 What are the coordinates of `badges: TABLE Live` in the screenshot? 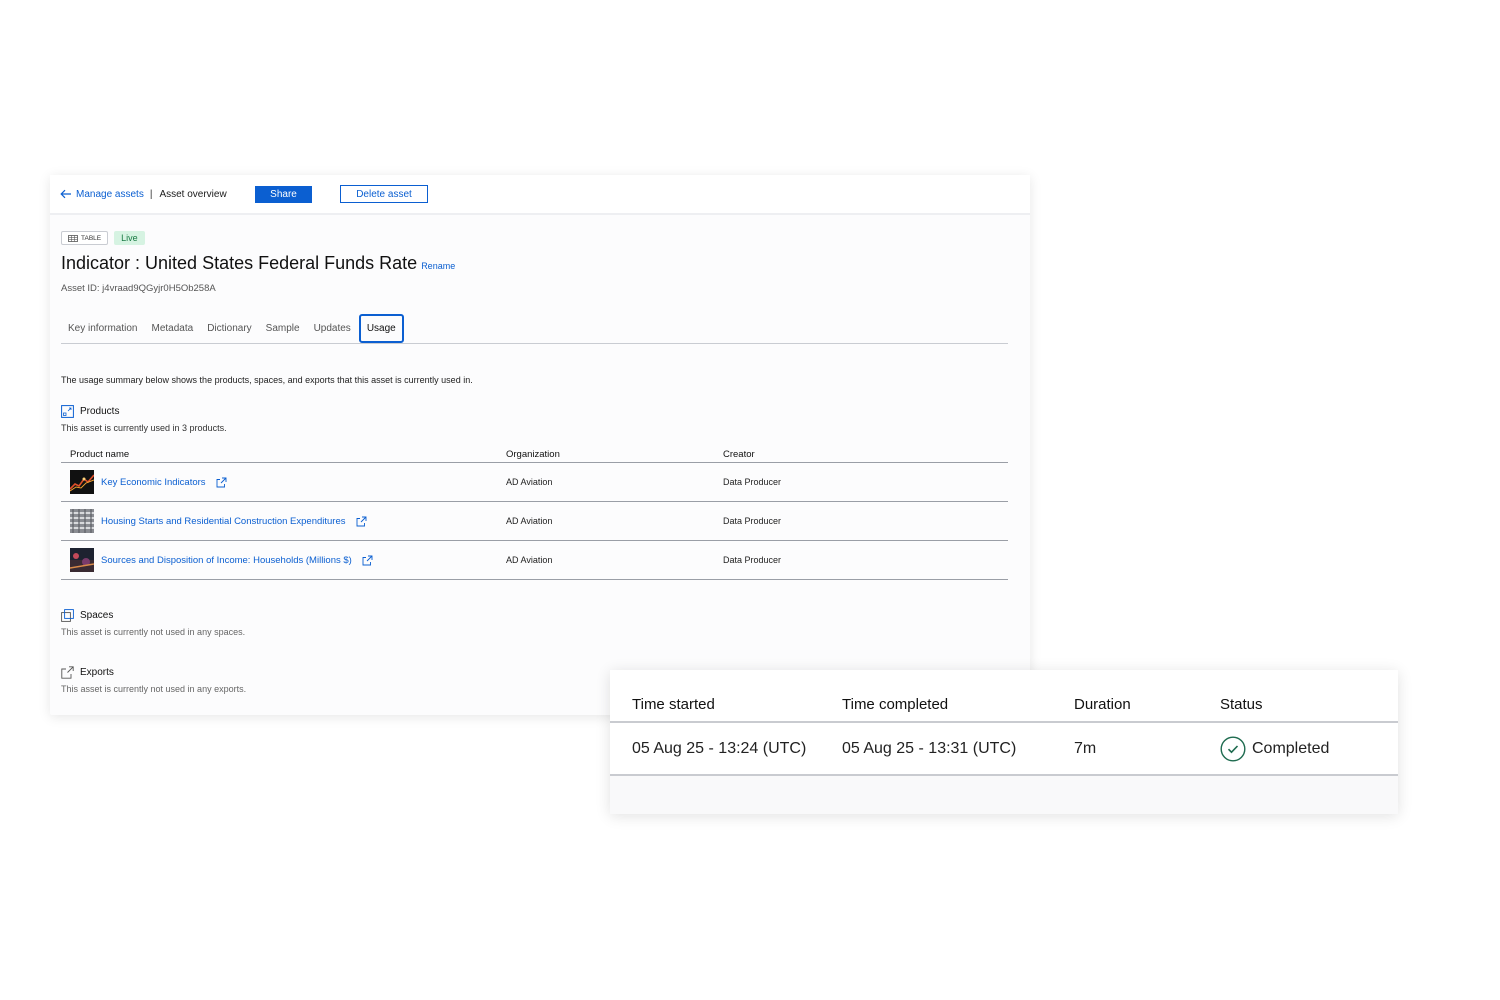 It's located at (534, 238).